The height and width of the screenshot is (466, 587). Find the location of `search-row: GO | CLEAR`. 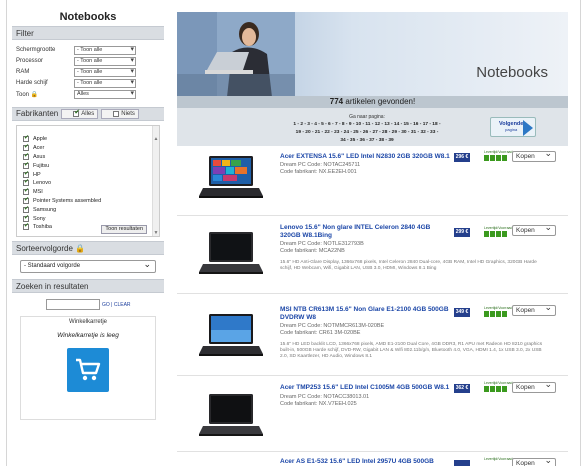

search-row: GO | CLEAR is located at coordinates (105, 304).